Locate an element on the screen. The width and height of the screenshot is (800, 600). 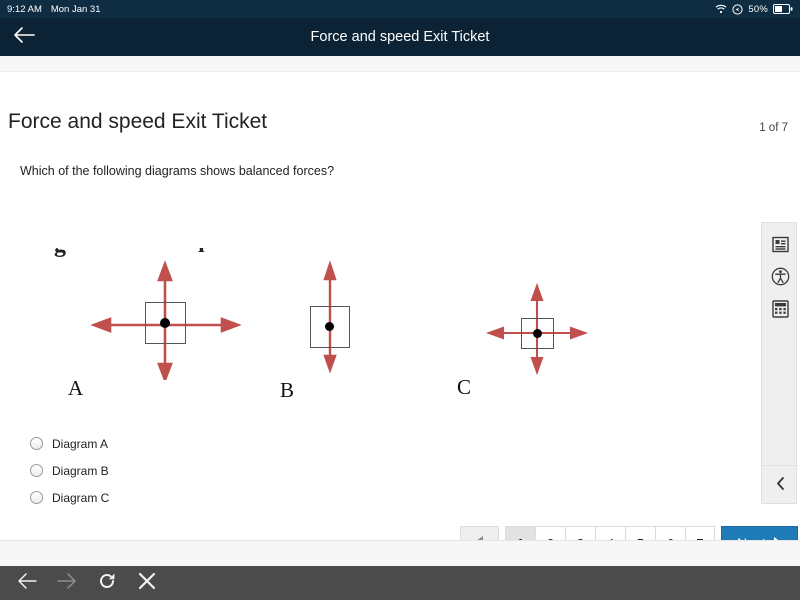
tool-rail-buttons is located at coordinates (779, 275).